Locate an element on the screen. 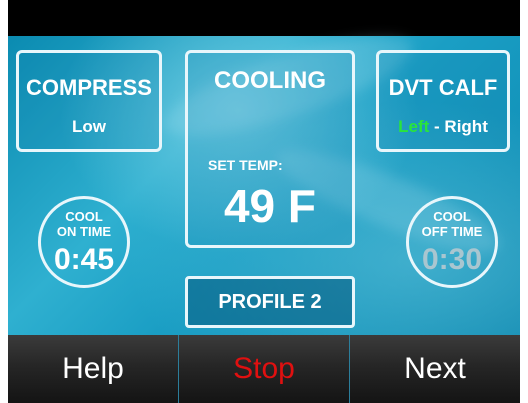 The height and width of the screenshot is (403, 528). cool-on-label-1: COOL is located at coordinates (84, 216).